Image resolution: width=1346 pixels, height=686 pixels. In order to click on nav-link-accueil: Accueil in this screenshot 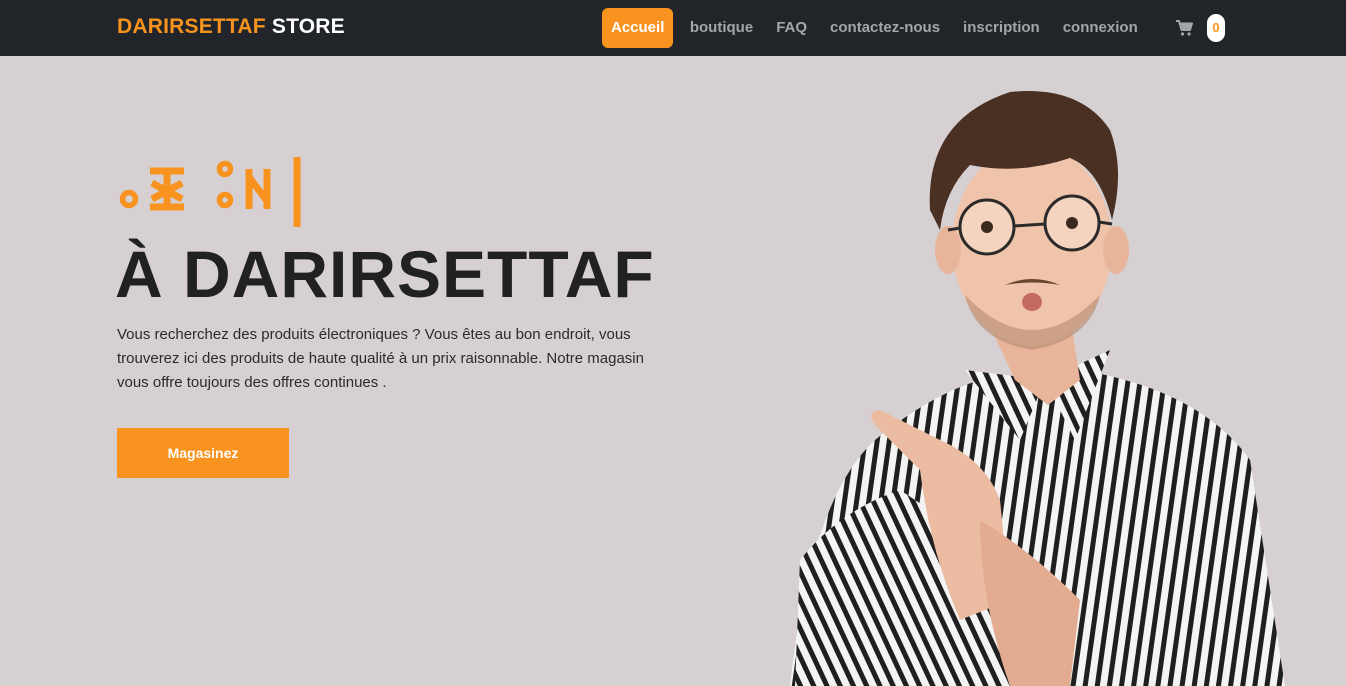, I will do `click(638, 28)`.